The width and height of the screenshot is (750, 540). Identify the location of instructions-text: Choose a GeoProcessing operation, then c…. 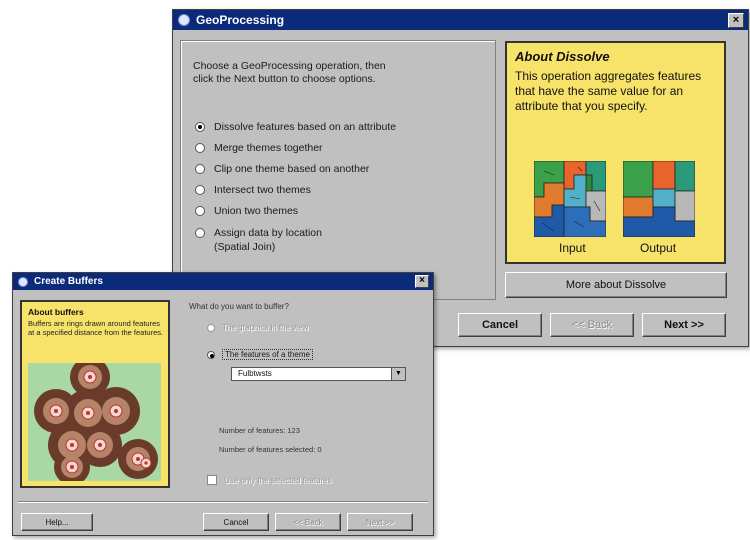
(289, 72).